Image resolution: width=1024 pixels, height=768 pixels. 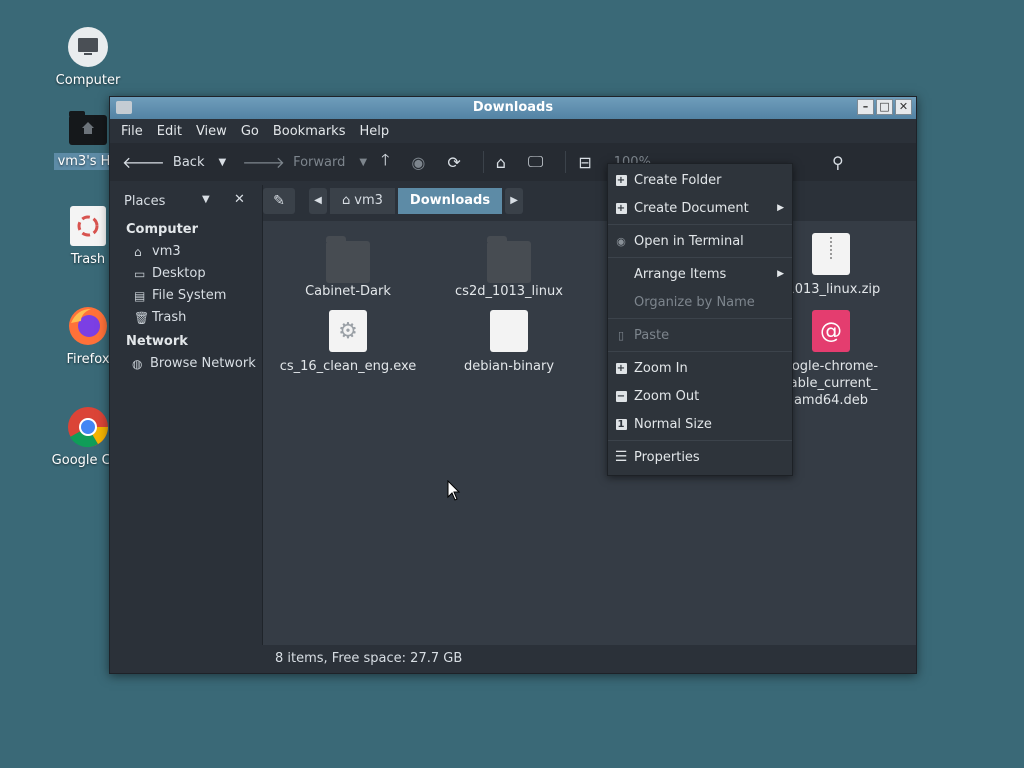 I want to click on menu-item-open-in-terminal: ◉ Open in Terminal, so click(x=700, y=241).